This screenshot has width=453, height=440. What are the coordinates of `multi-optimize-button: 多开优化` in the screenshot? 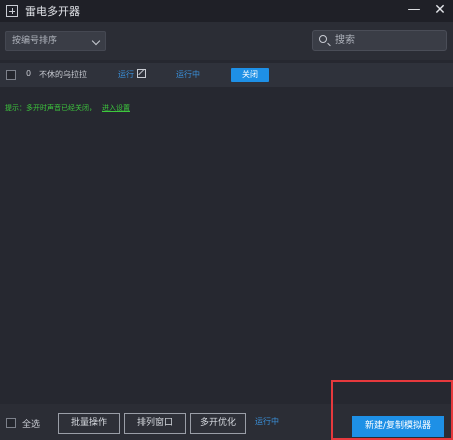 It's located at (218, 423).